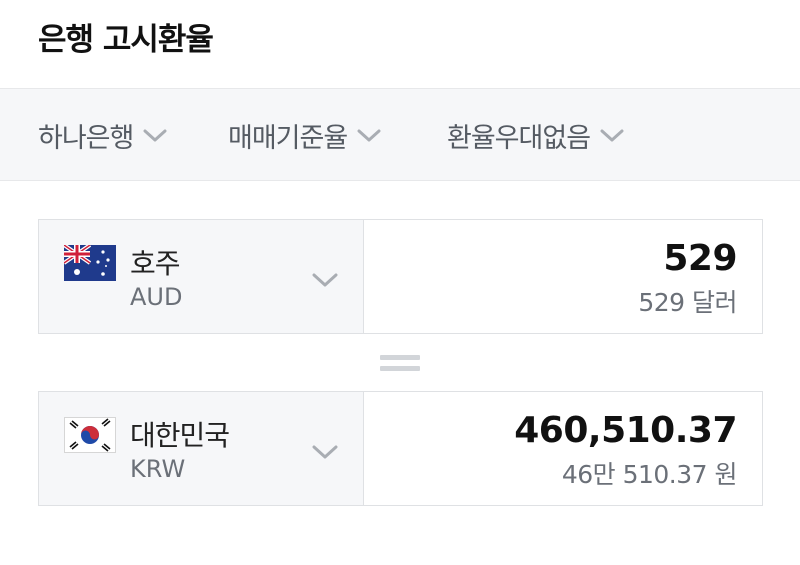 The image size is (800, 565). I want to click on to-currency-select: 대한민국 KRW, so click(201, 448).